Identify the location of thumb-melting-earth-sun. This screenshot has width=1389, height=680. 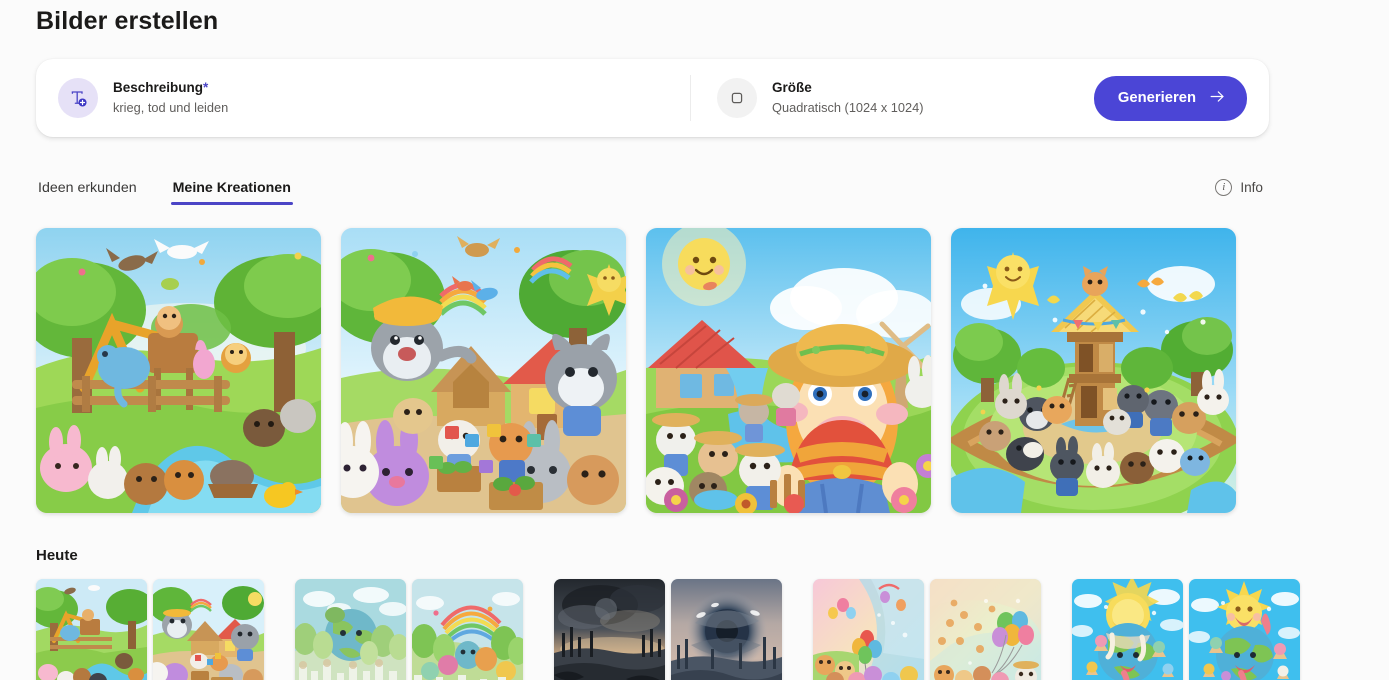
(1127, 629).